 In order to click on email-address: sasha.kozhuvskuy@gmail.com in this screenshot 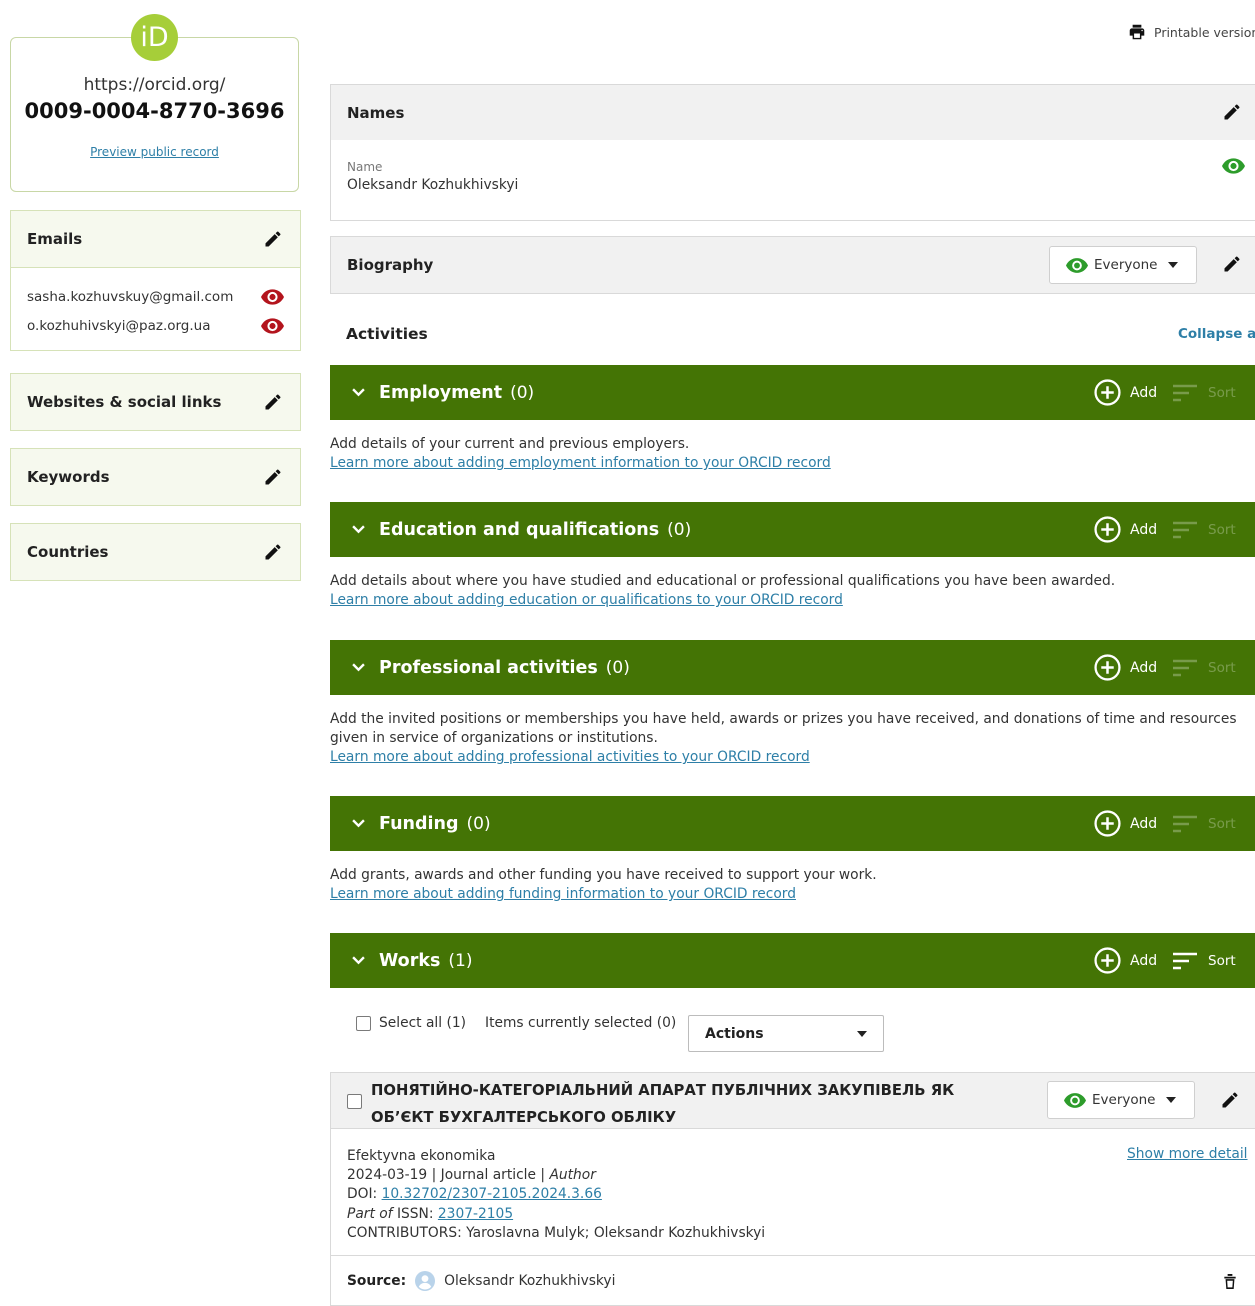, I will do `click(130, 296)`.